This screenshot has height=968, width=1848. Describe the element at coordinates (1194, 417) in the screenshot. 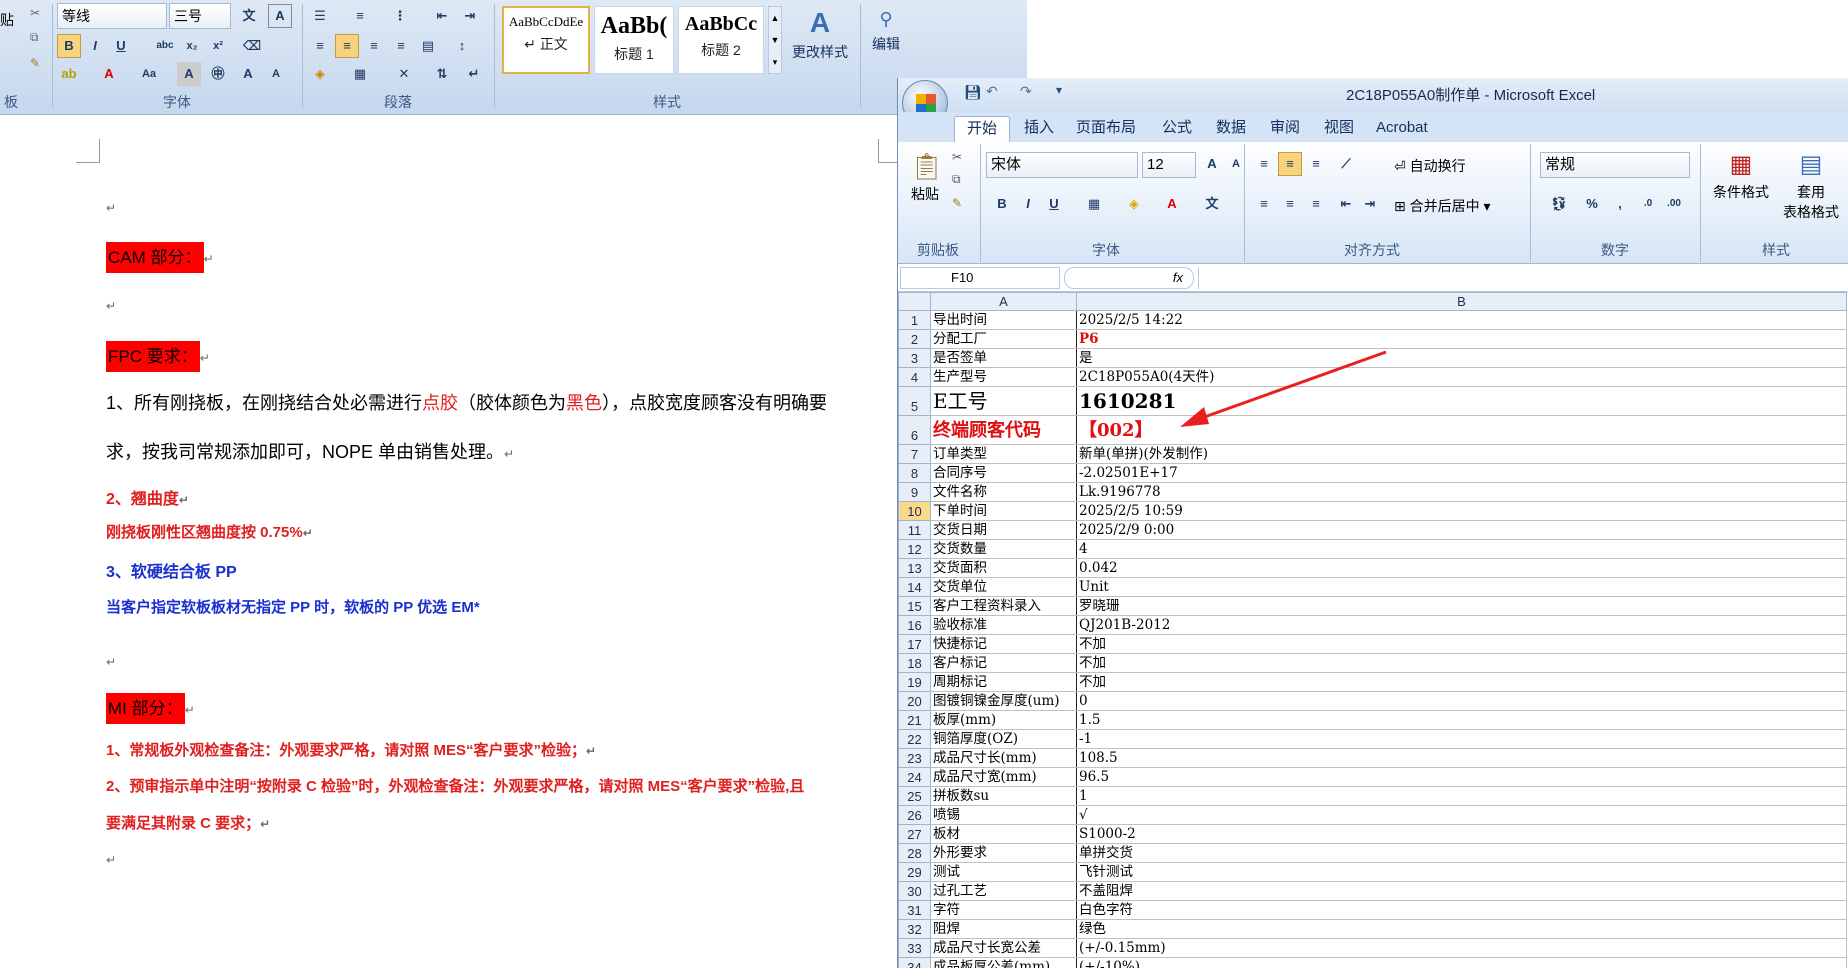

I see `arrow-head` at that location.